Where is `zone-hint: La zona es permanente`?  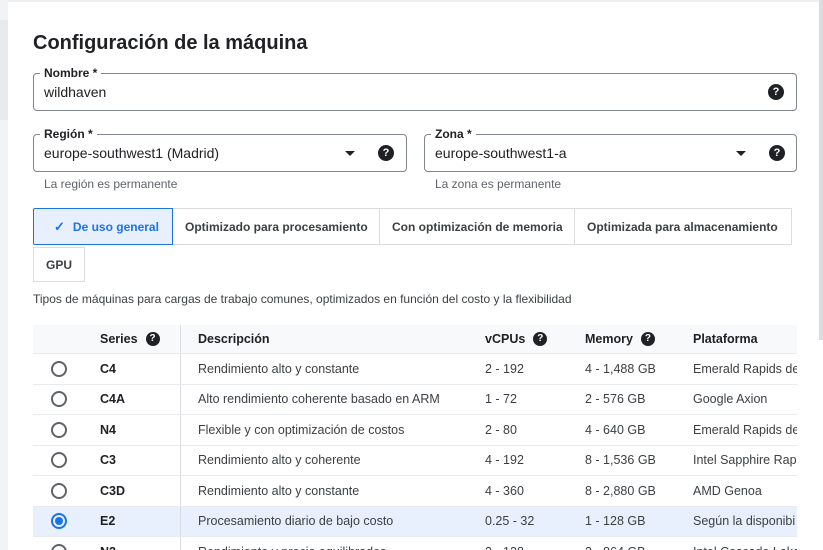 zone-hint: La zona es permanente is located at coordinates (498, 184).